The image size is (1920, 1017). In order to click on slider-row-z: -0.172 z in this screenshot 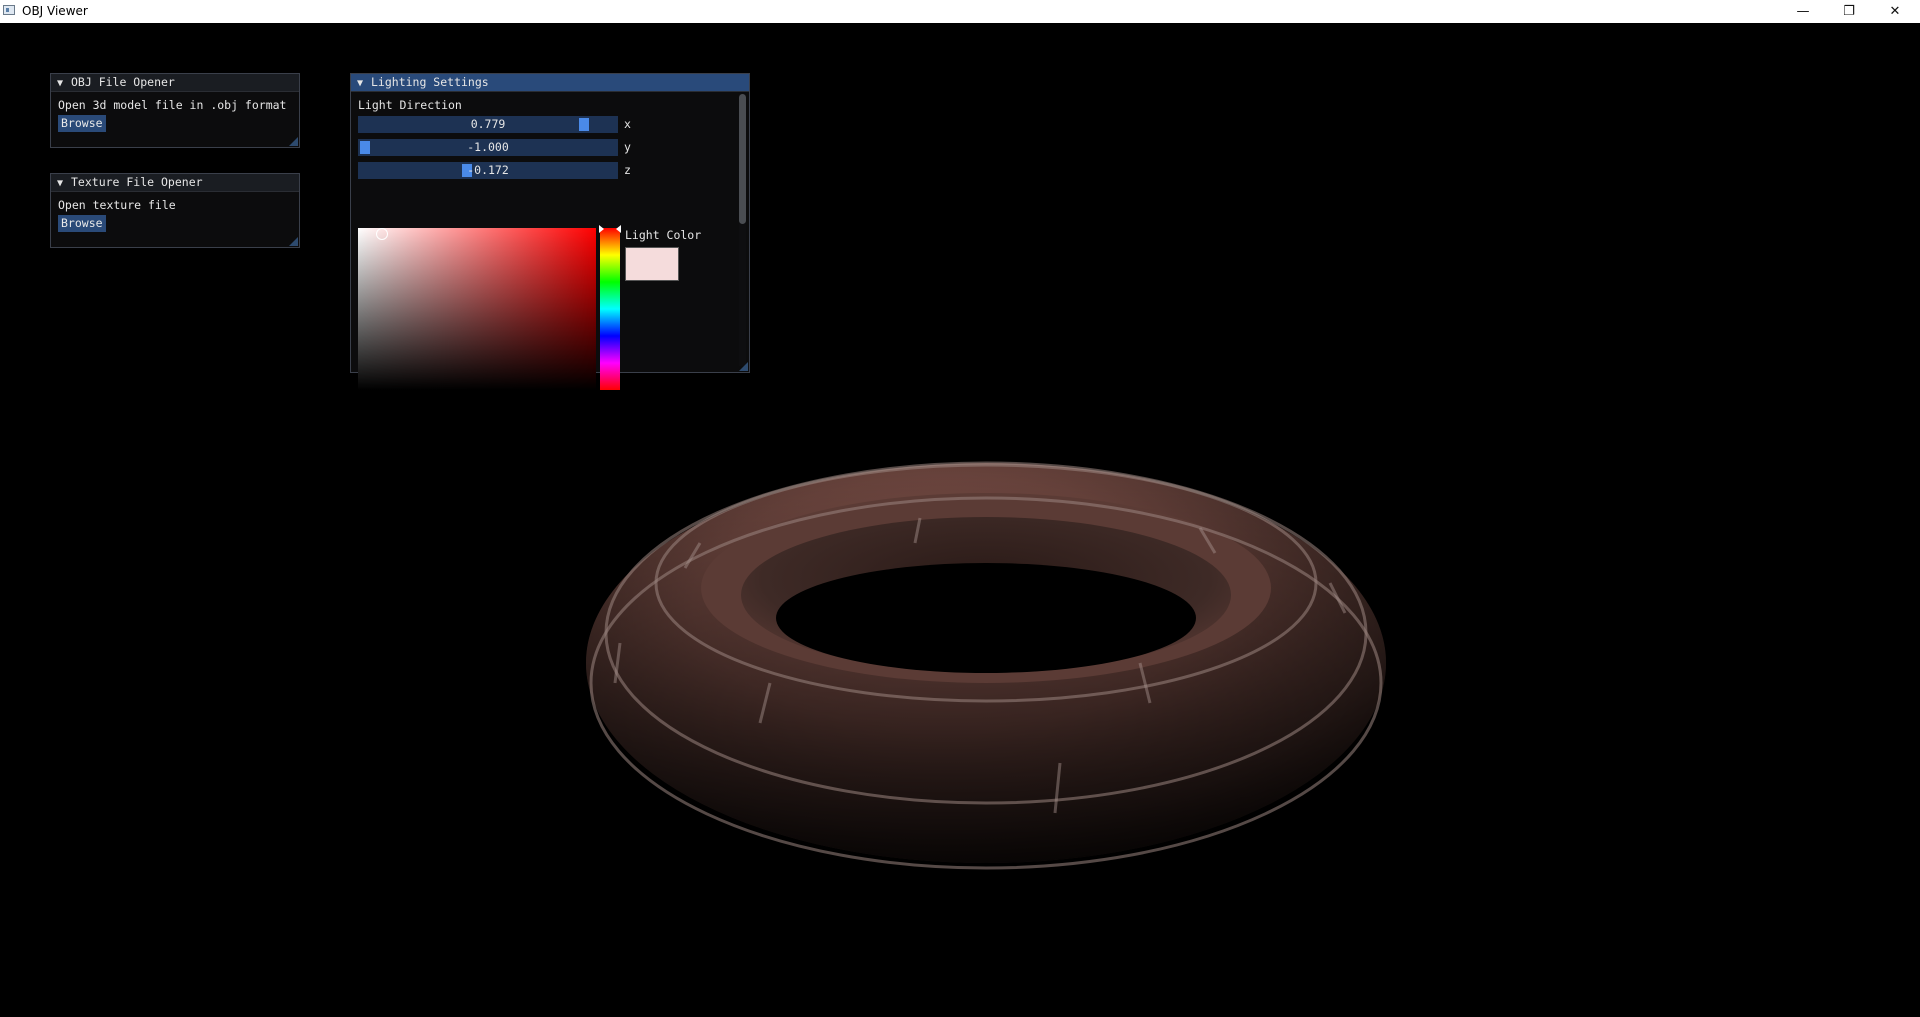, I will do `click(550, 170)`.